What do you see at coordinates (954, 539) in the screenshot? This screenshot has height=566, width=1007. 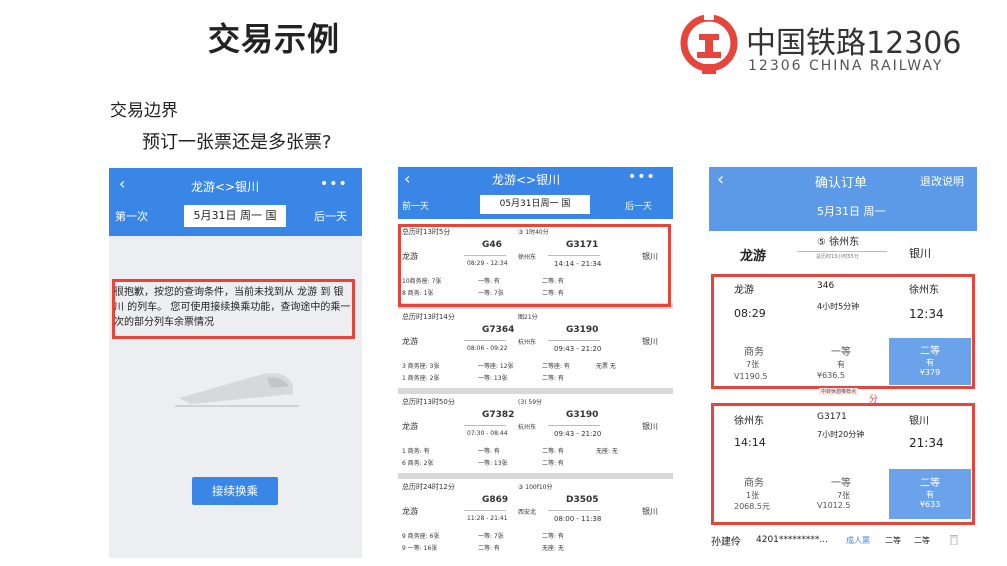 I see `trash-icon` at bounding box center [954, 539].